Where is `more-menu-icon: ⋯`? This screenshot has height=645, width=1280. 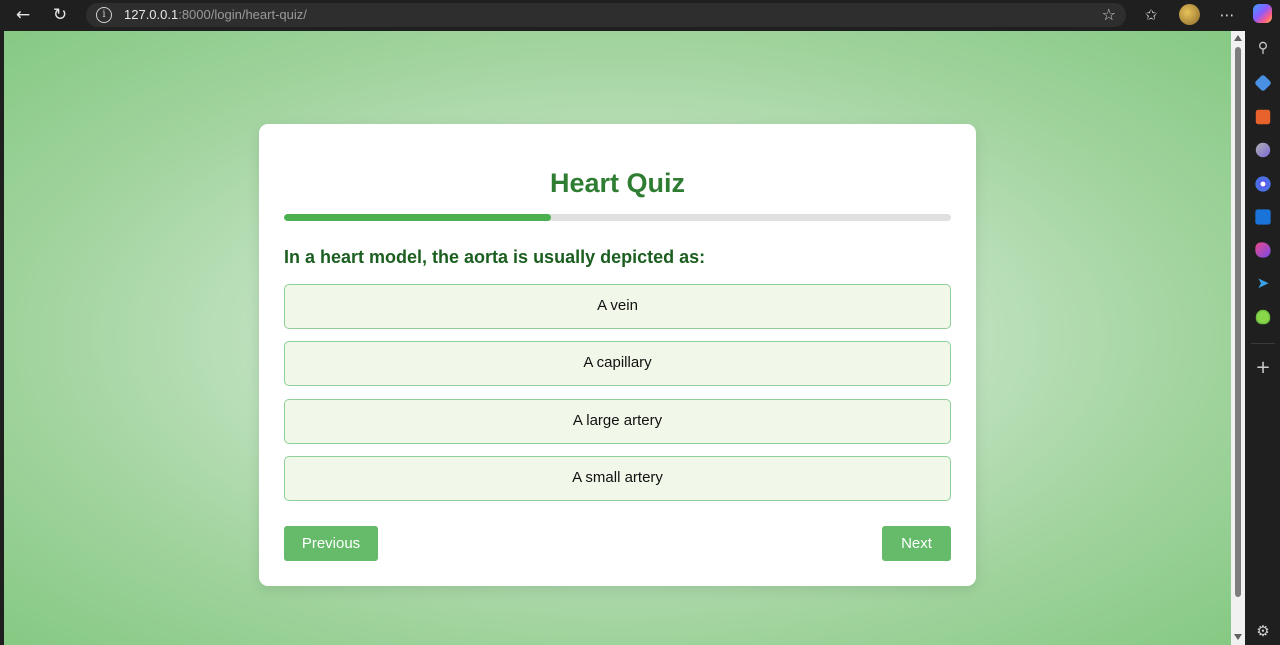
more-menu-icon: ⋯ is located at coordinates (1227, 15).